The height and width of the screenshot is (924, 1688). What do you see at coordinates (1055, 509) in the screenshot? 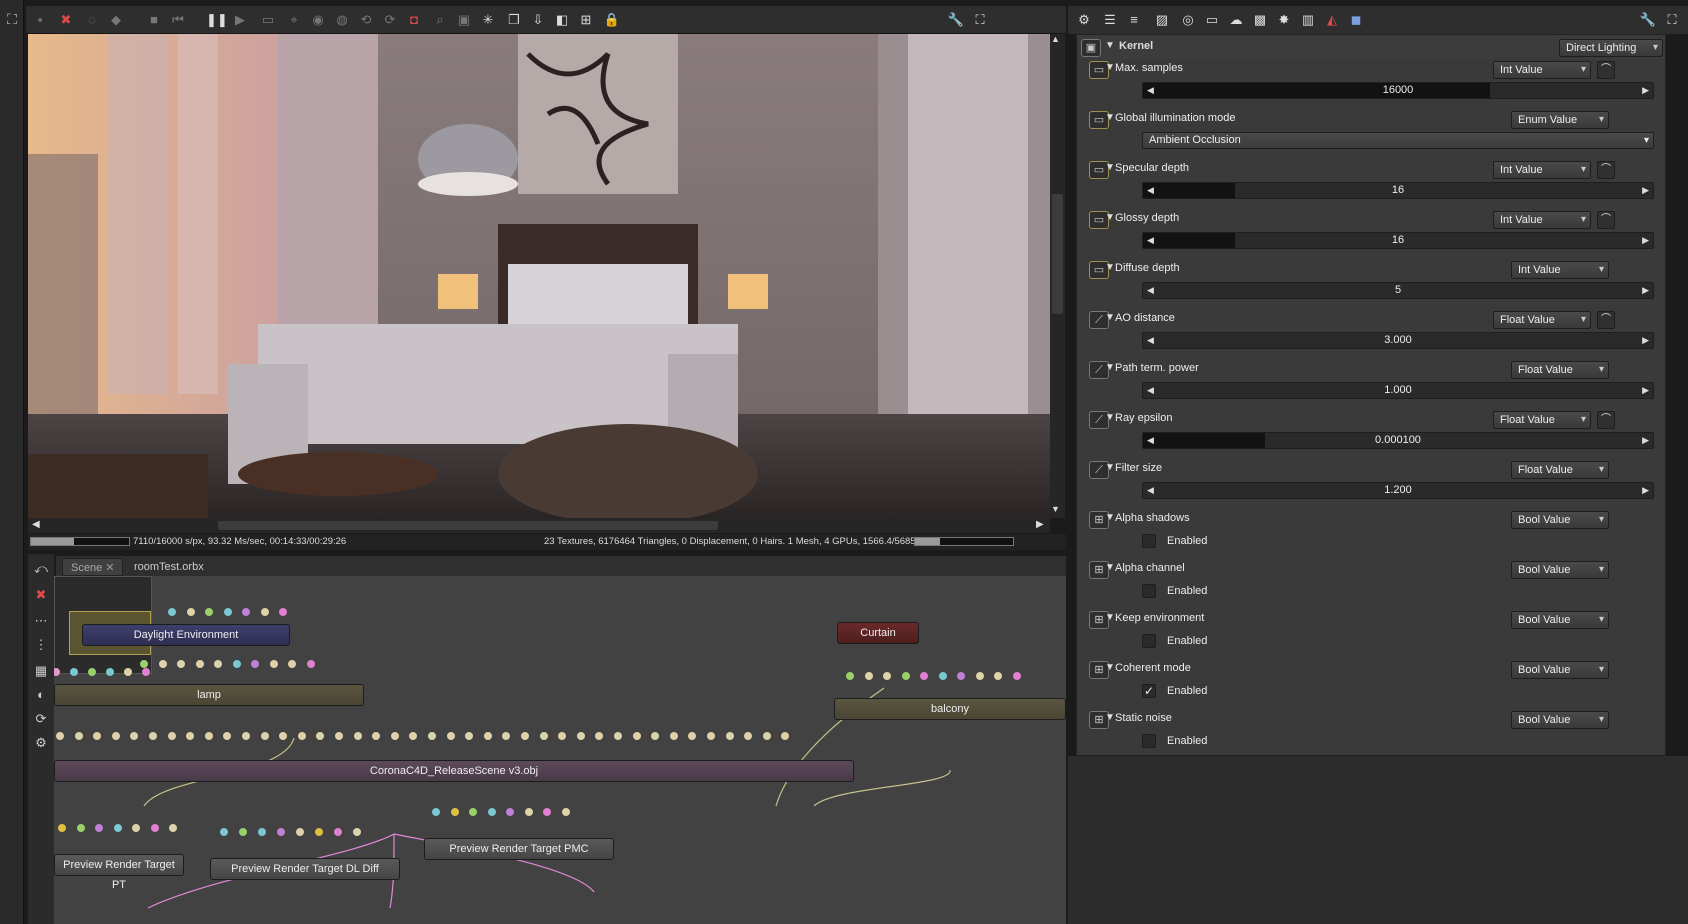
I see `scroll-down-icon: ▼` at bounding box center [1055, 509].